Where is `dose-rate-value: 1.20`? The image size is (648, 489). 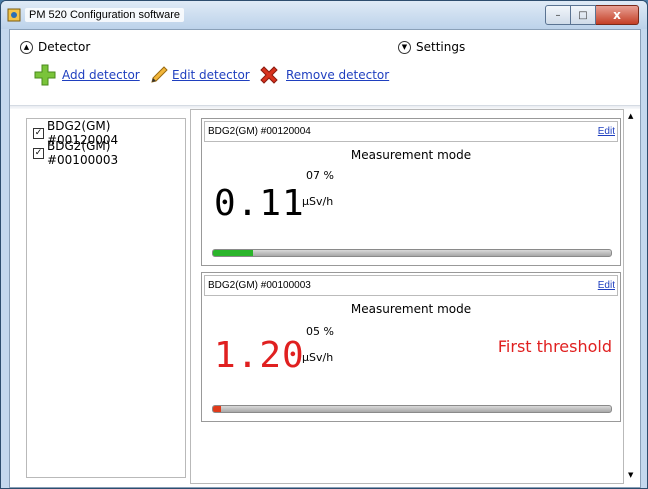 dose-rate-value: 1.20 is located at coordinates (259, 355).